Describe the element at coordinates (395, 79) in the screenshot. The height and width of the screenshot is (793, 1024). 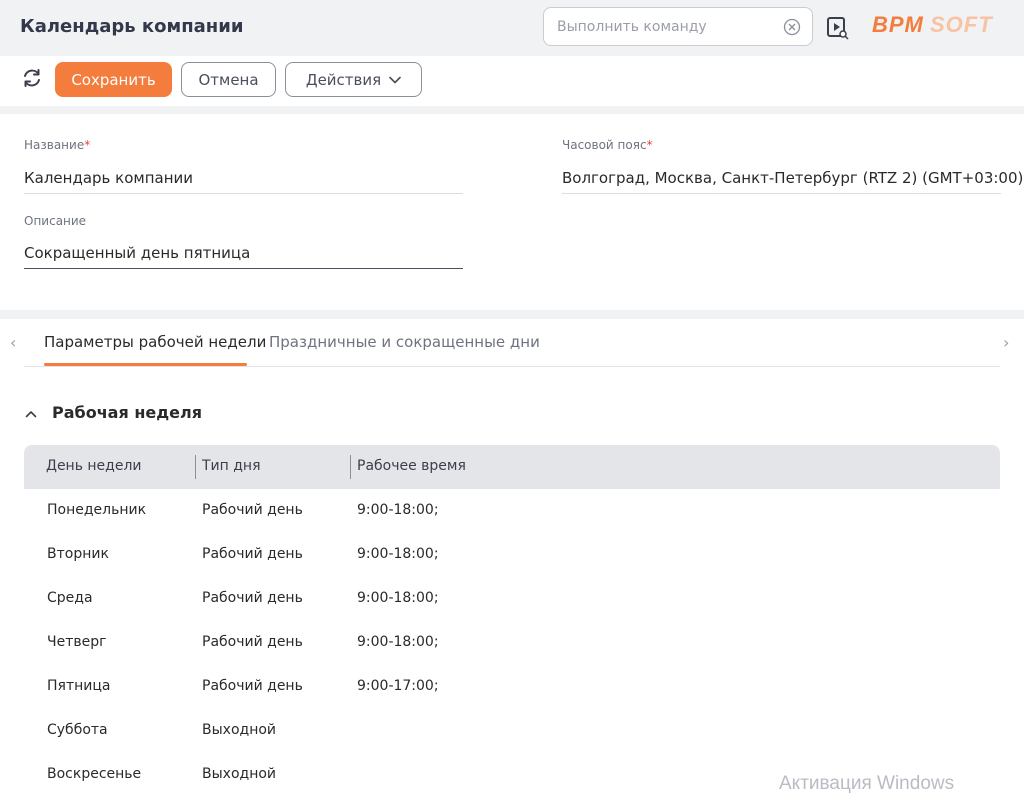
I see `chevron-down-icon` at that location.